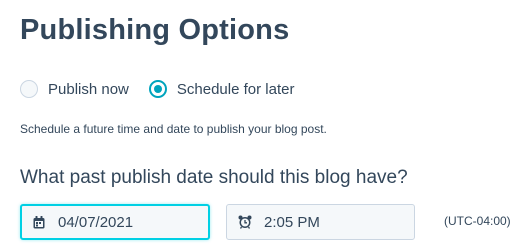  I want to click on date-input: 04/07/2021, so click(115, 222).